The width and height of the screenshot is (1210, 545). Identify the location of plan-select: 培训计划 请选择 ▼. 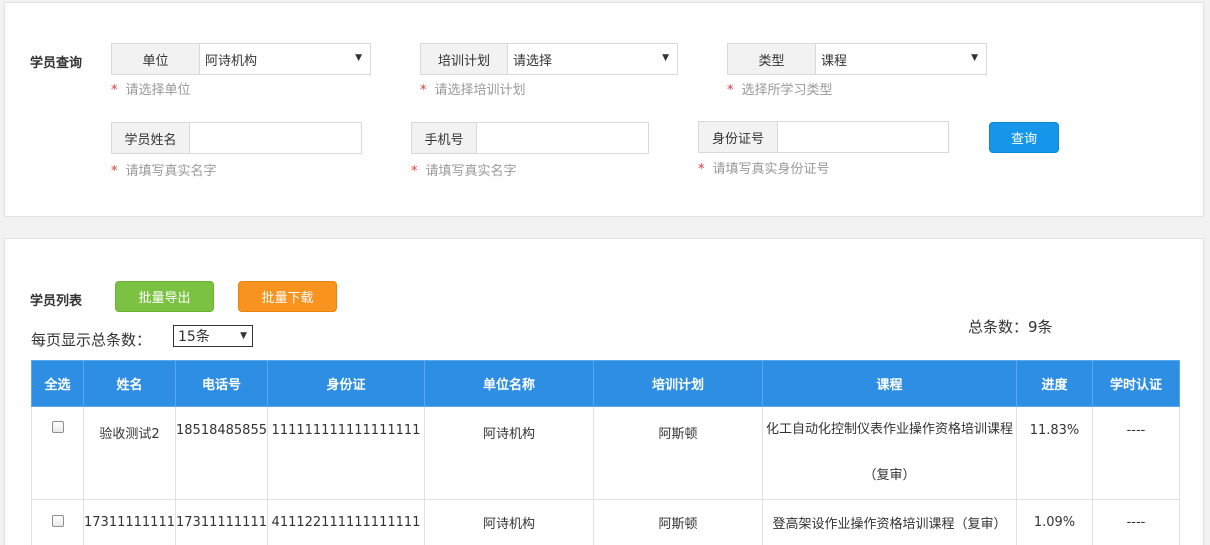
(549, 59).